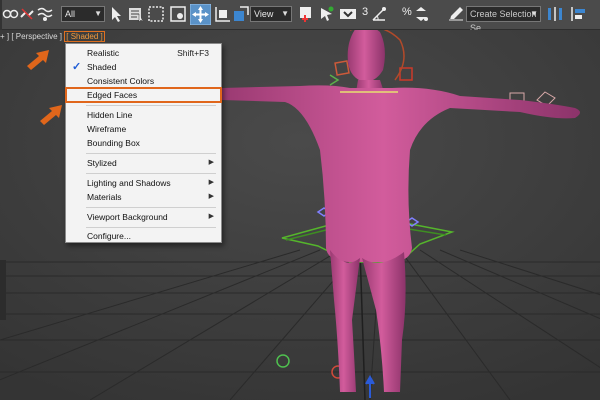 This screenshot has width=600, height=400. What do you see at coordinates (136, 14) in the screenshot?
I see `select-by-name-icon` at bounding box center [136, 14].